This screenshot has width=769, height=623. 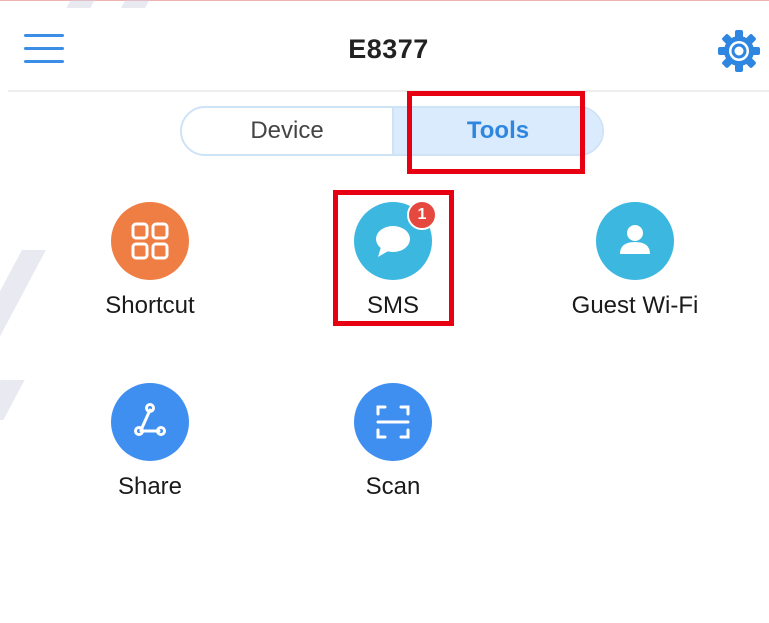 I want to click on page-title: E8377, so click(x=388, y=49).